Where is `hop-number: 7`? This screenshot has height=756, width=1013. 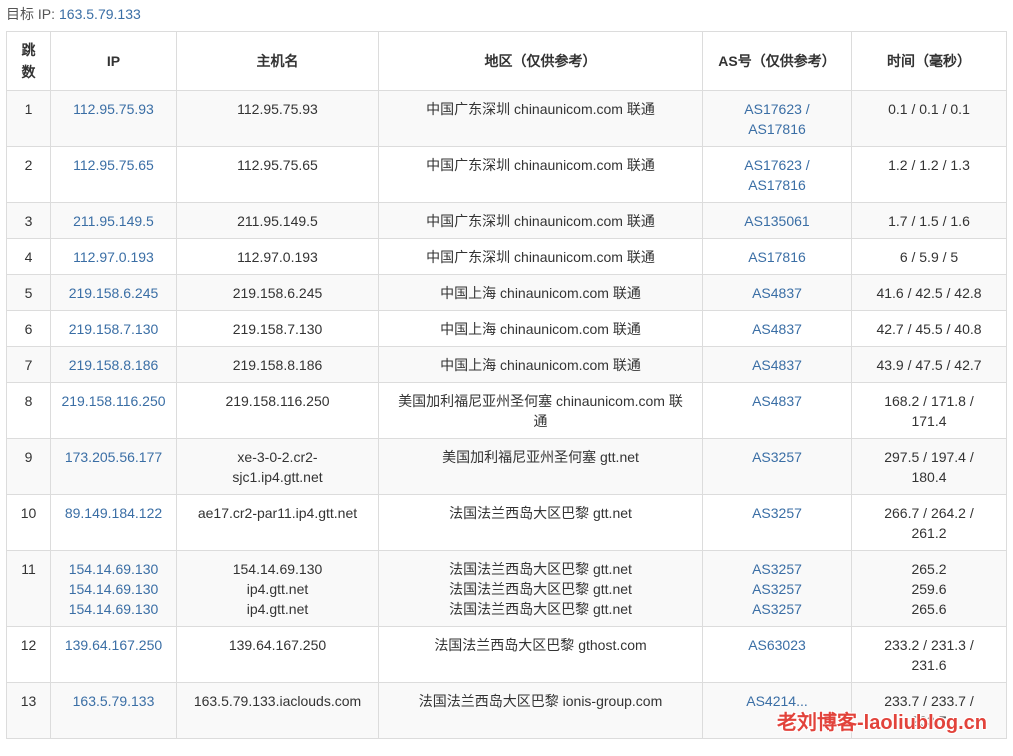 hop-number: 7 is located at coordinates (28, 364).